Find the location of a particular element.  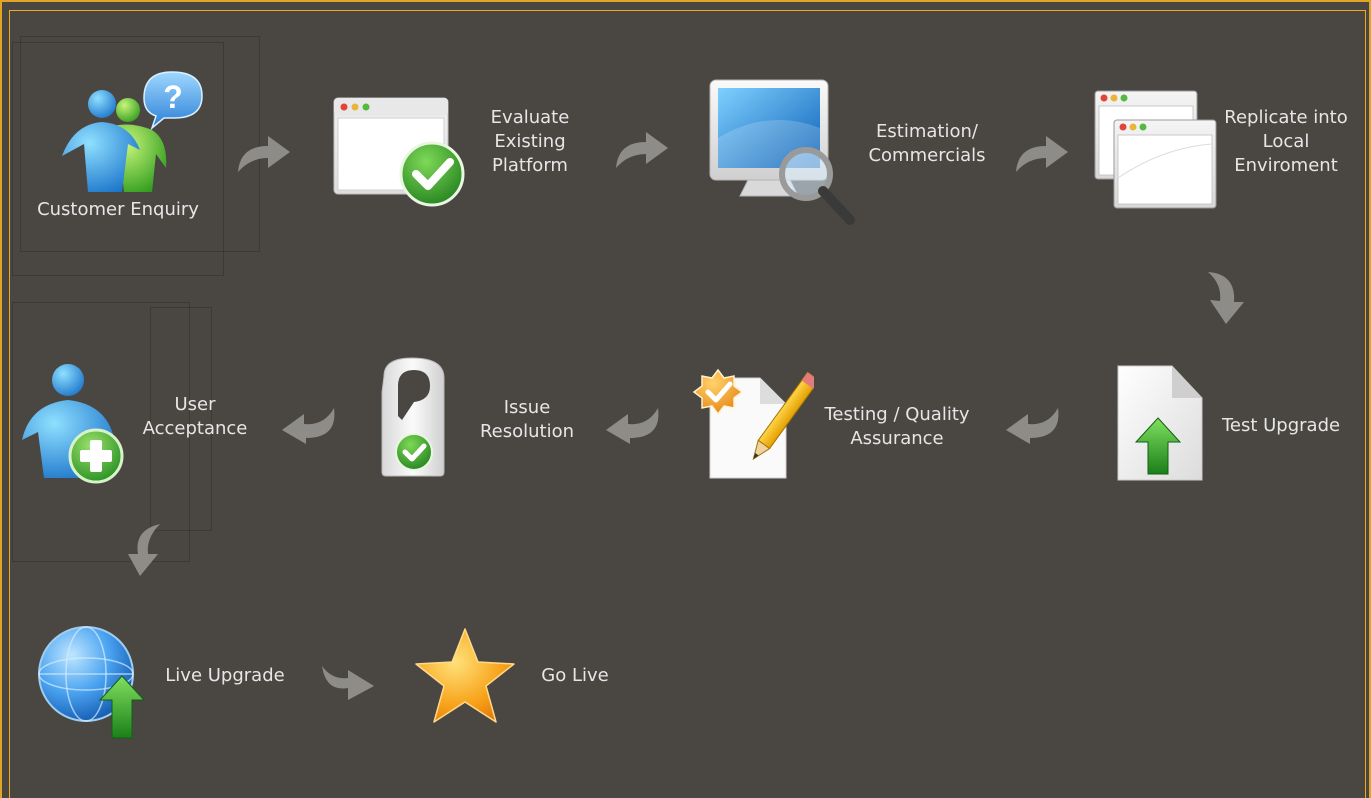

browser-check-icon is located at coordinates (399, 152).